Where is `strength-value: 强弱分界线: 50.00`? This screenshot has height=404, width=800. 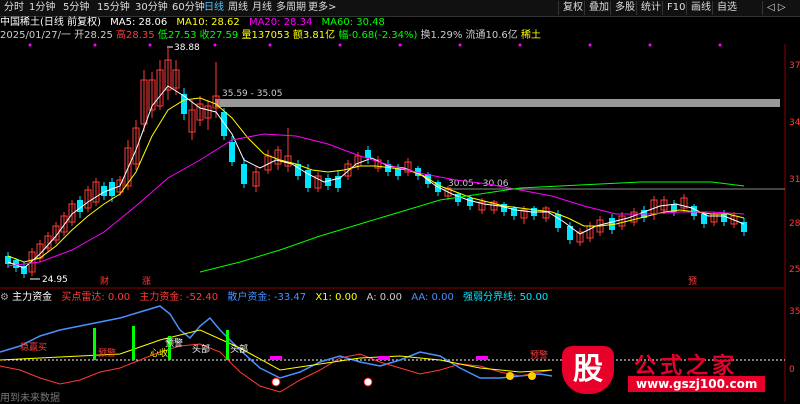
strength-value: 强弱分界线: 50.00 is located at coordinates (506, 297).